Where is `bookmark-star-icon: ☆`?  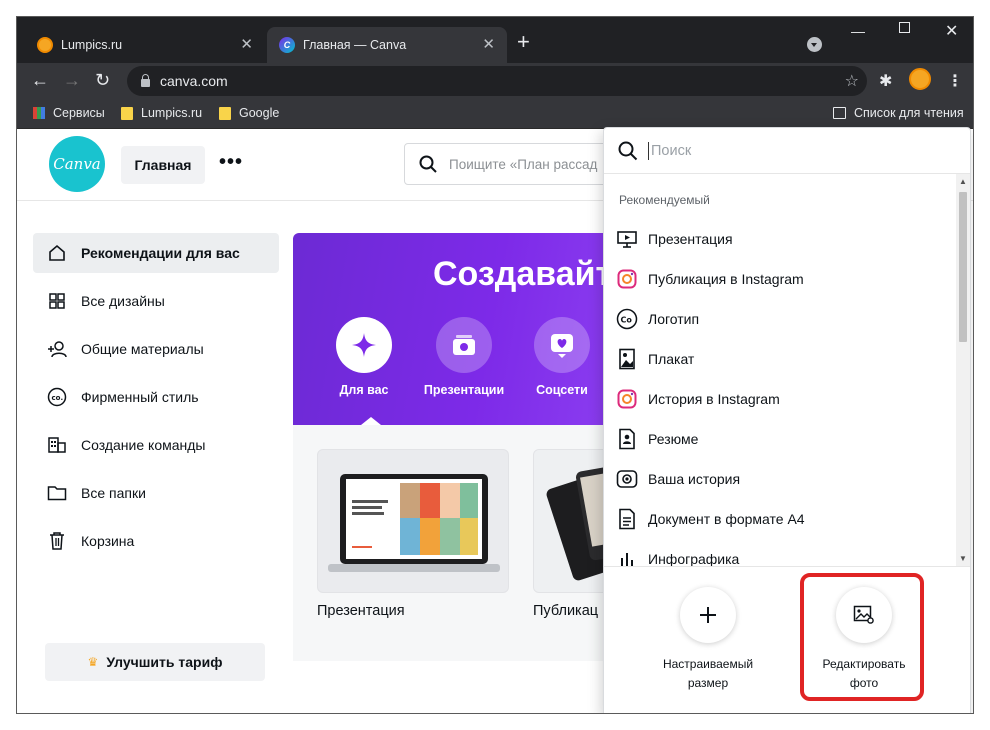 bookmark-star-icon: ☆ is located at coordinates (852, 81).